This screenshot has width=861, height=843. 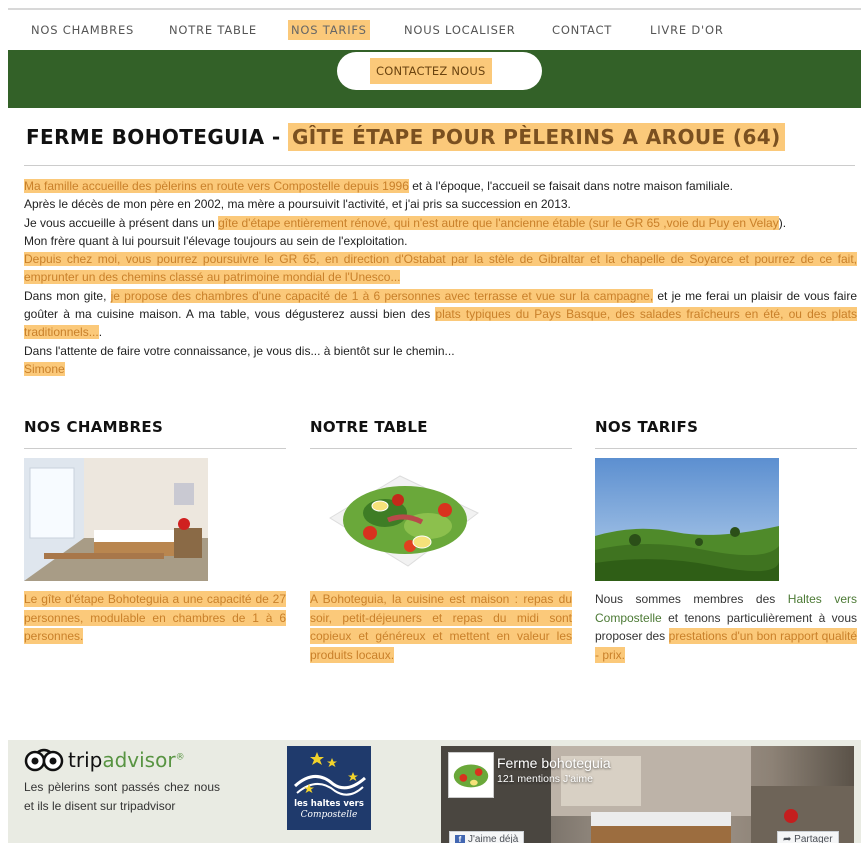 I want to click on bedroom-photo, so click(x=116, y=519).